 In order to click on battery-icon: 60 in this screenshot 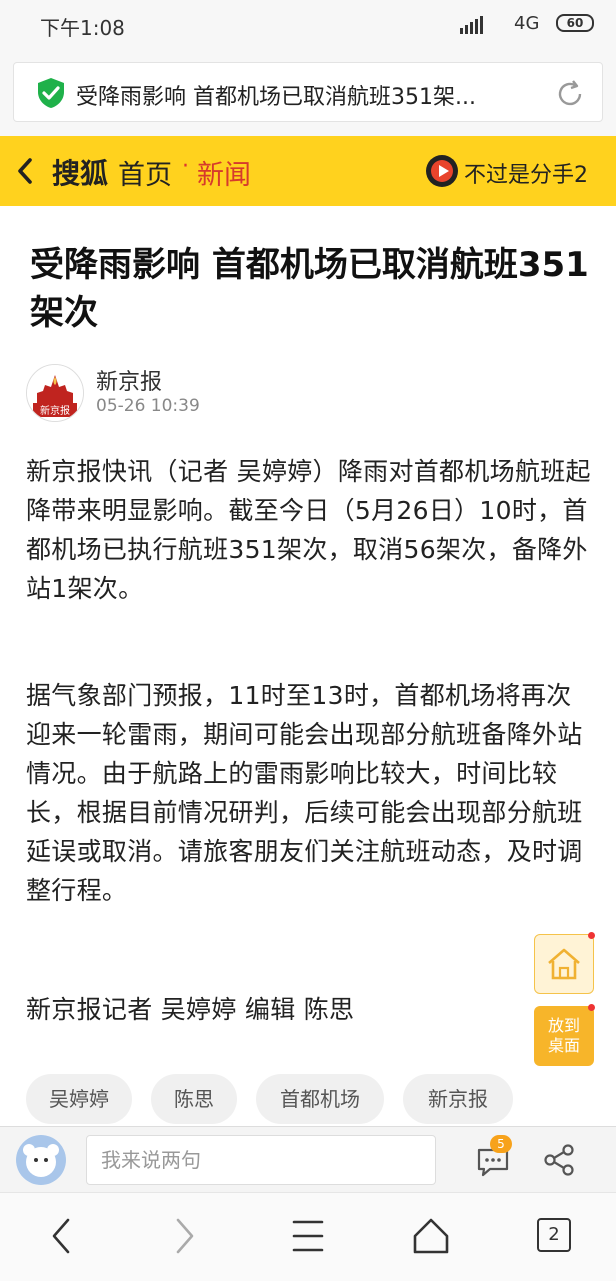, I will do `click(575, 23)`.